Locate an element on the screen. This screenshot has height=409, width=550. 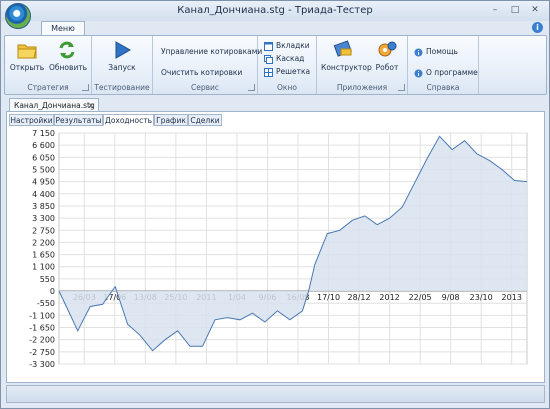
group-label-testing: Тестирование is located at coordinates (122, 87).